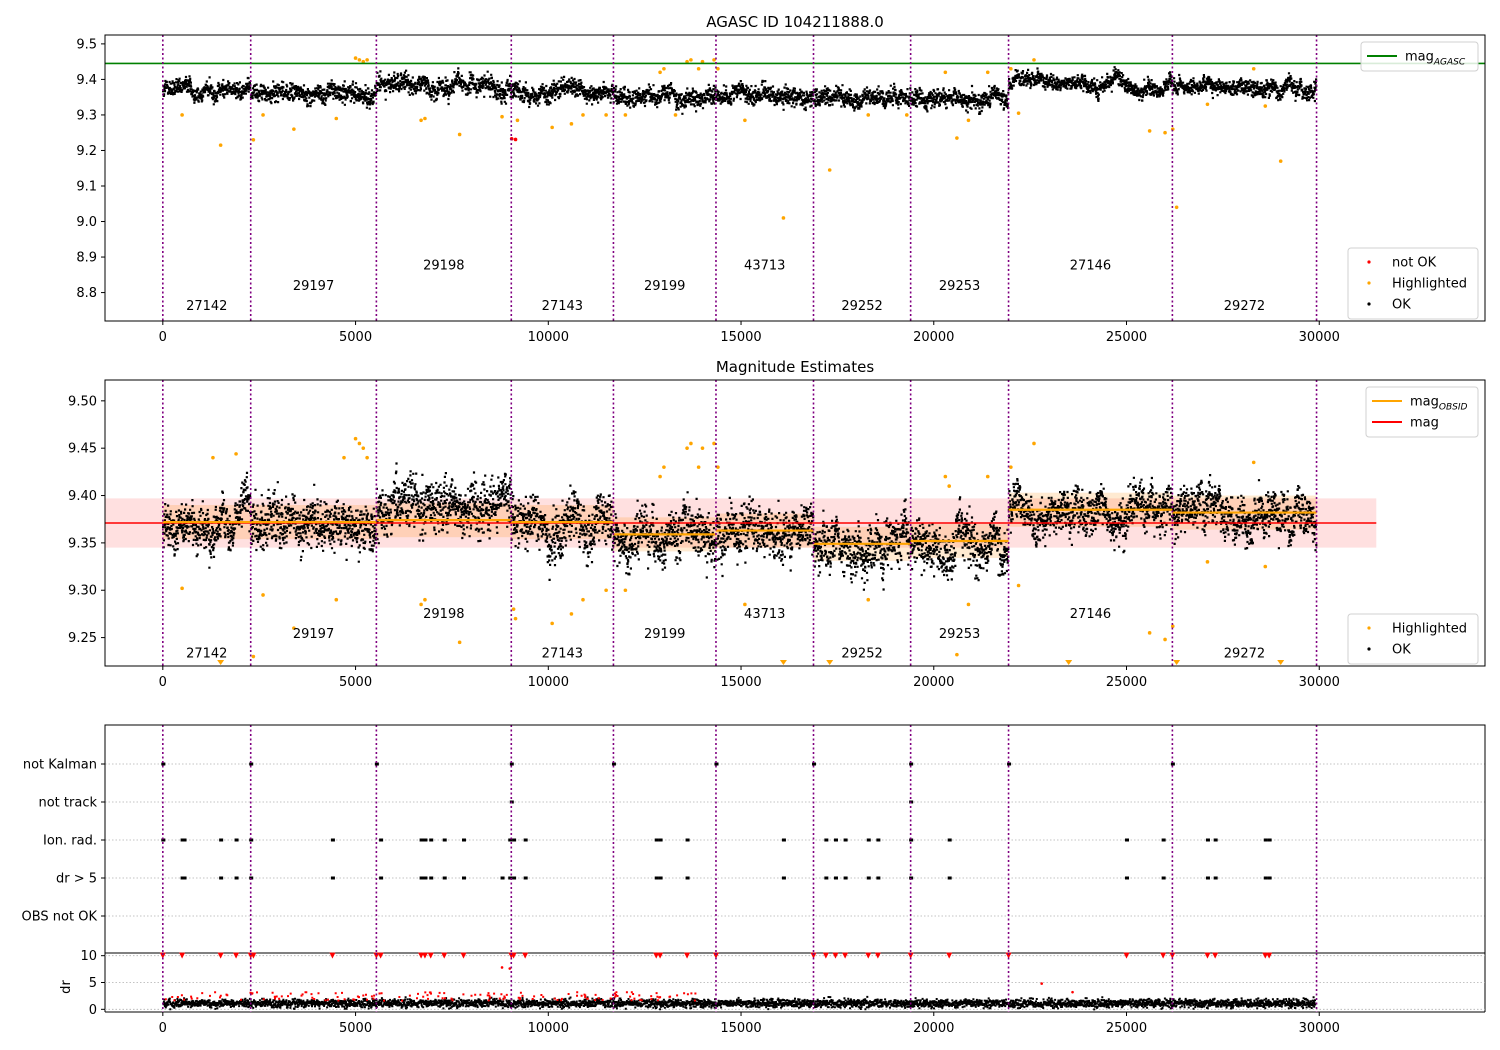 Image resolution: width=1500 pixels, height=1050 pixels. I want to click on flag-category-label: not Kalman, so click(60, 765).